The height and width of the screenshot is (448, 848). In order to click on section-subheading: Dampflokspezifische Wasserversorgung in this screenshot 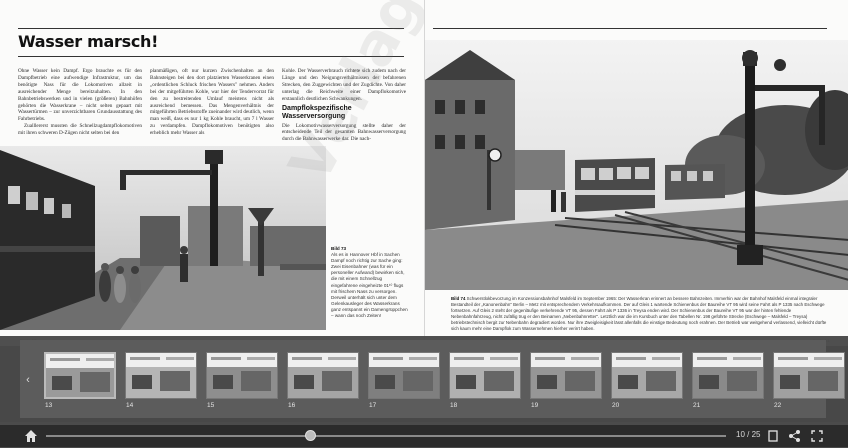, I will do `click(317, 112)`.